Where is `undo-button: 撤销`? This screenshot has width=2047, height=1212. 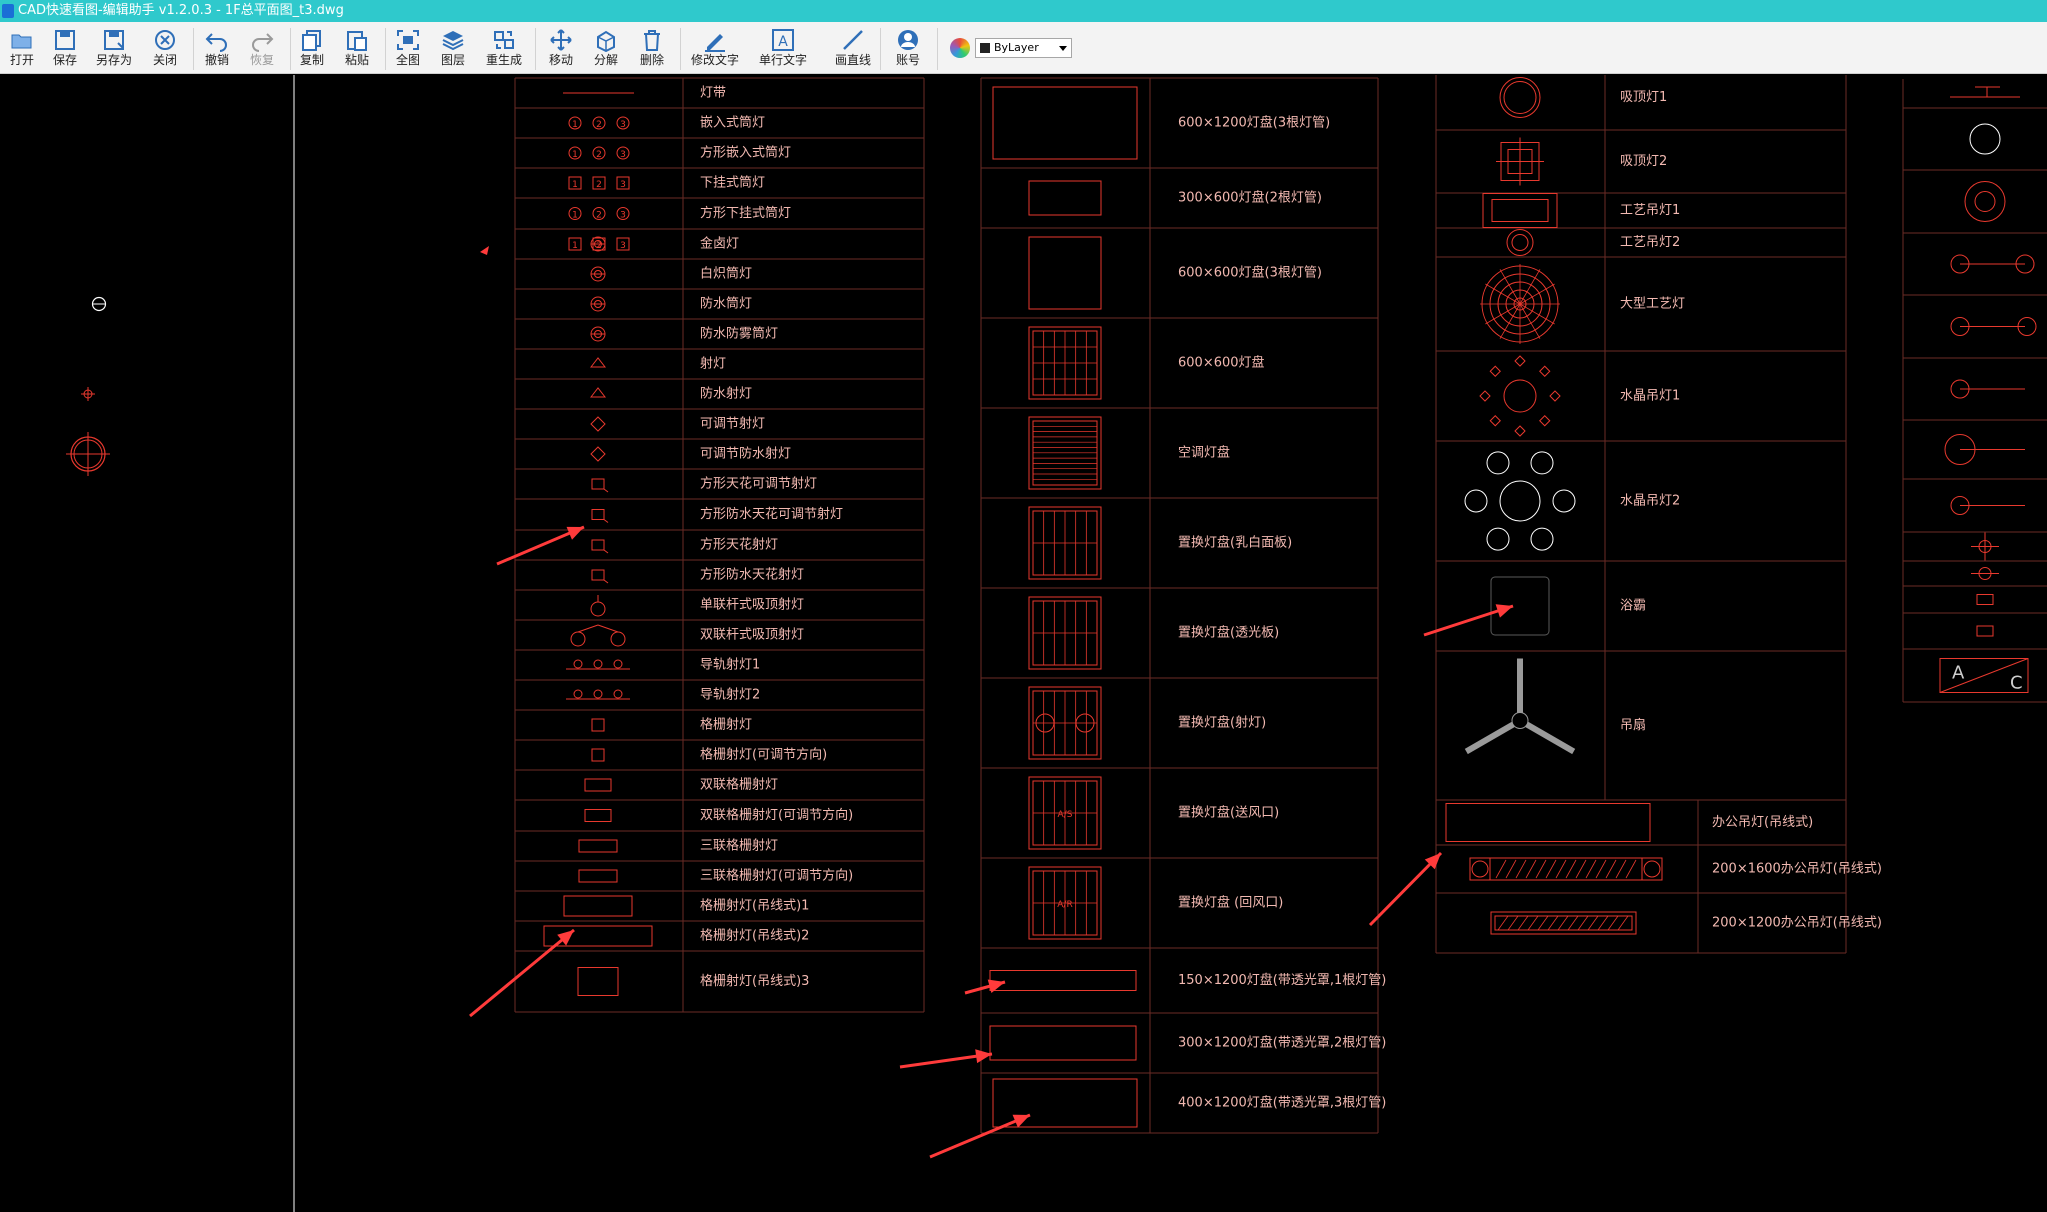 undo-button: 撤销 is located at coordinates (217, 49).